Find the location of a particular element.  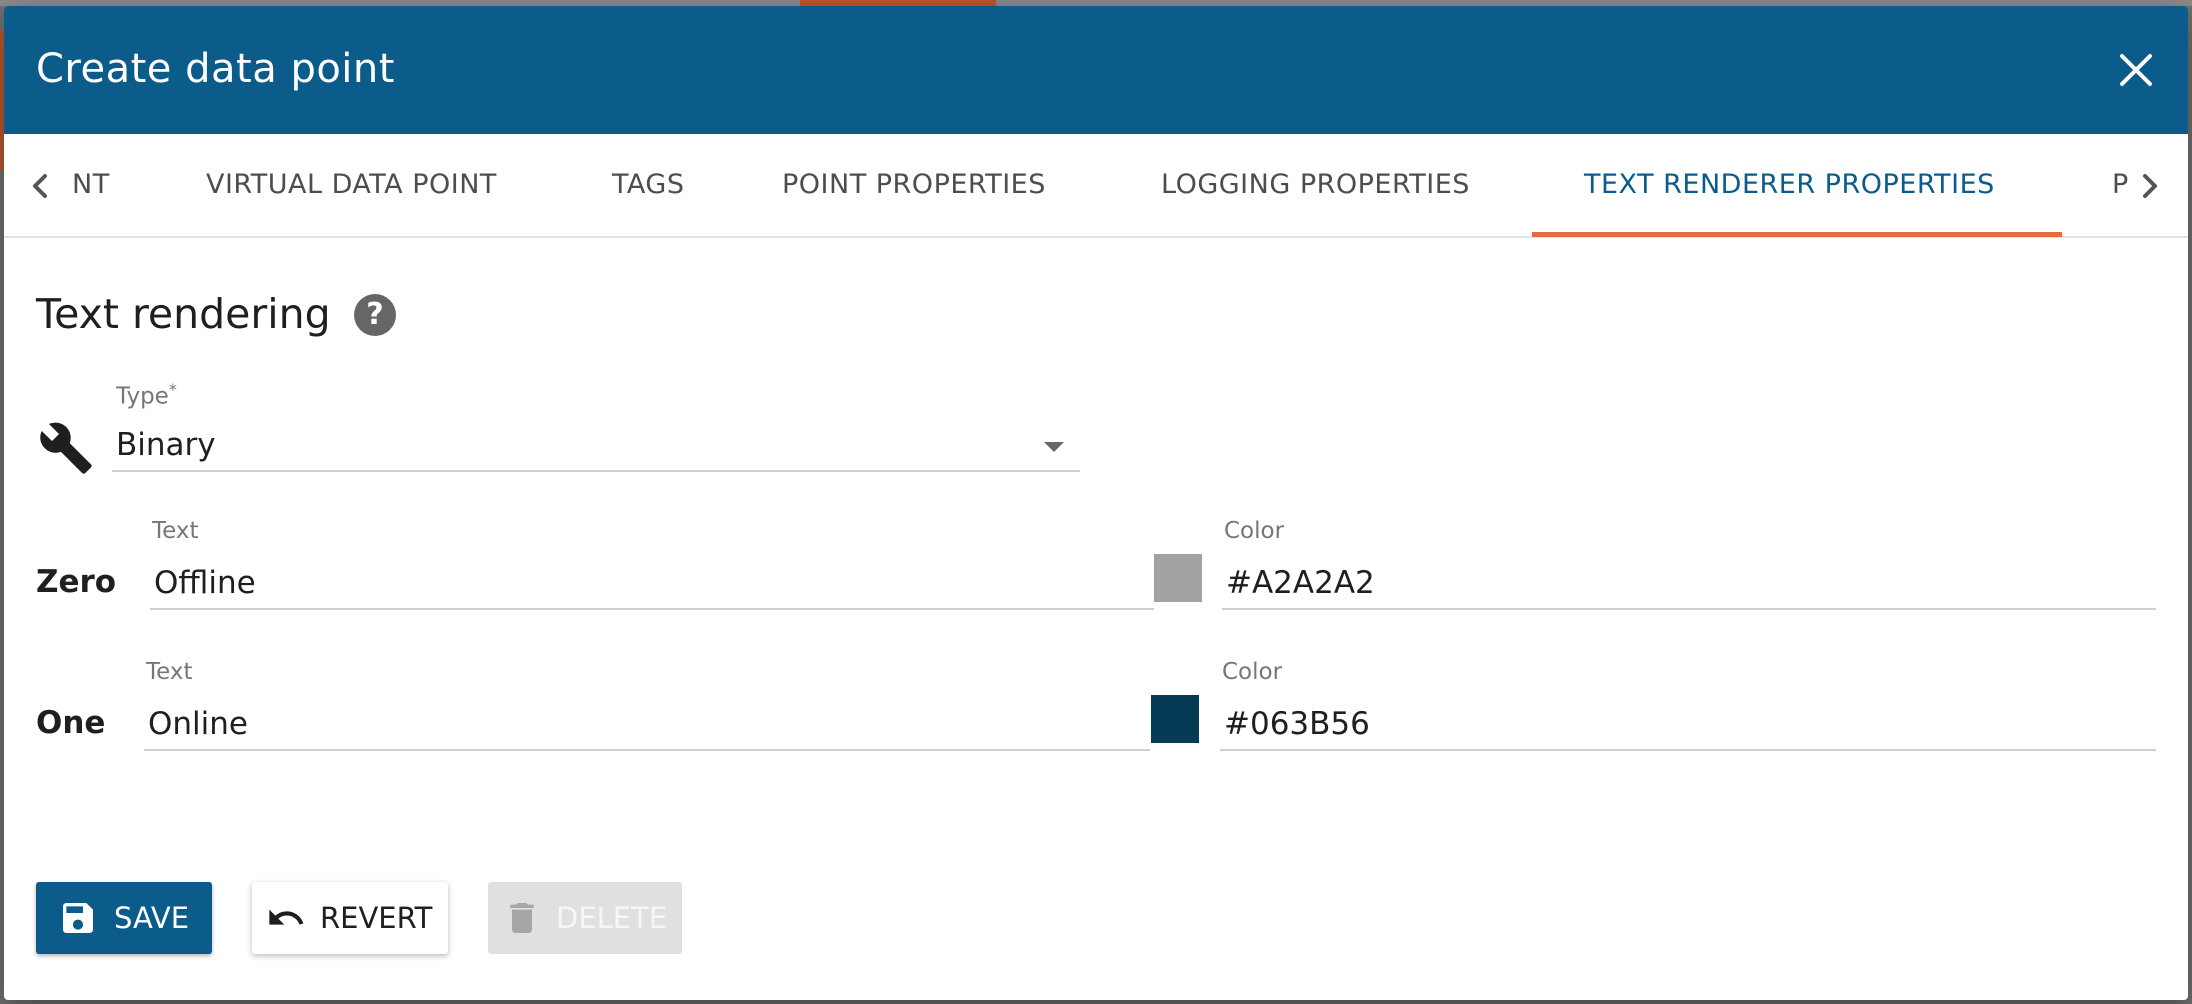

zero-color-value: #A2A2A2 is located at coordinates (1300, 583).